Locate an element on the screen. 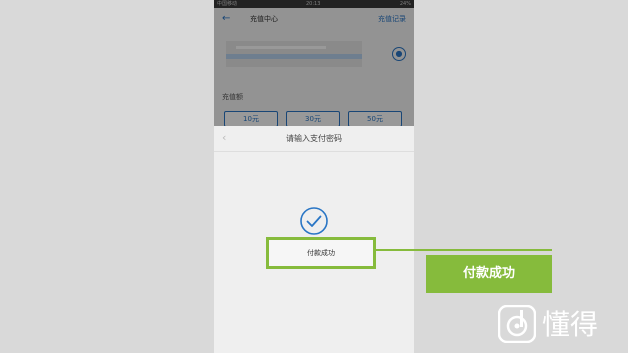 Image resolution: width=628 pixels, height=353 pixels. check-circle-icon is located at coordinates (314, 221).